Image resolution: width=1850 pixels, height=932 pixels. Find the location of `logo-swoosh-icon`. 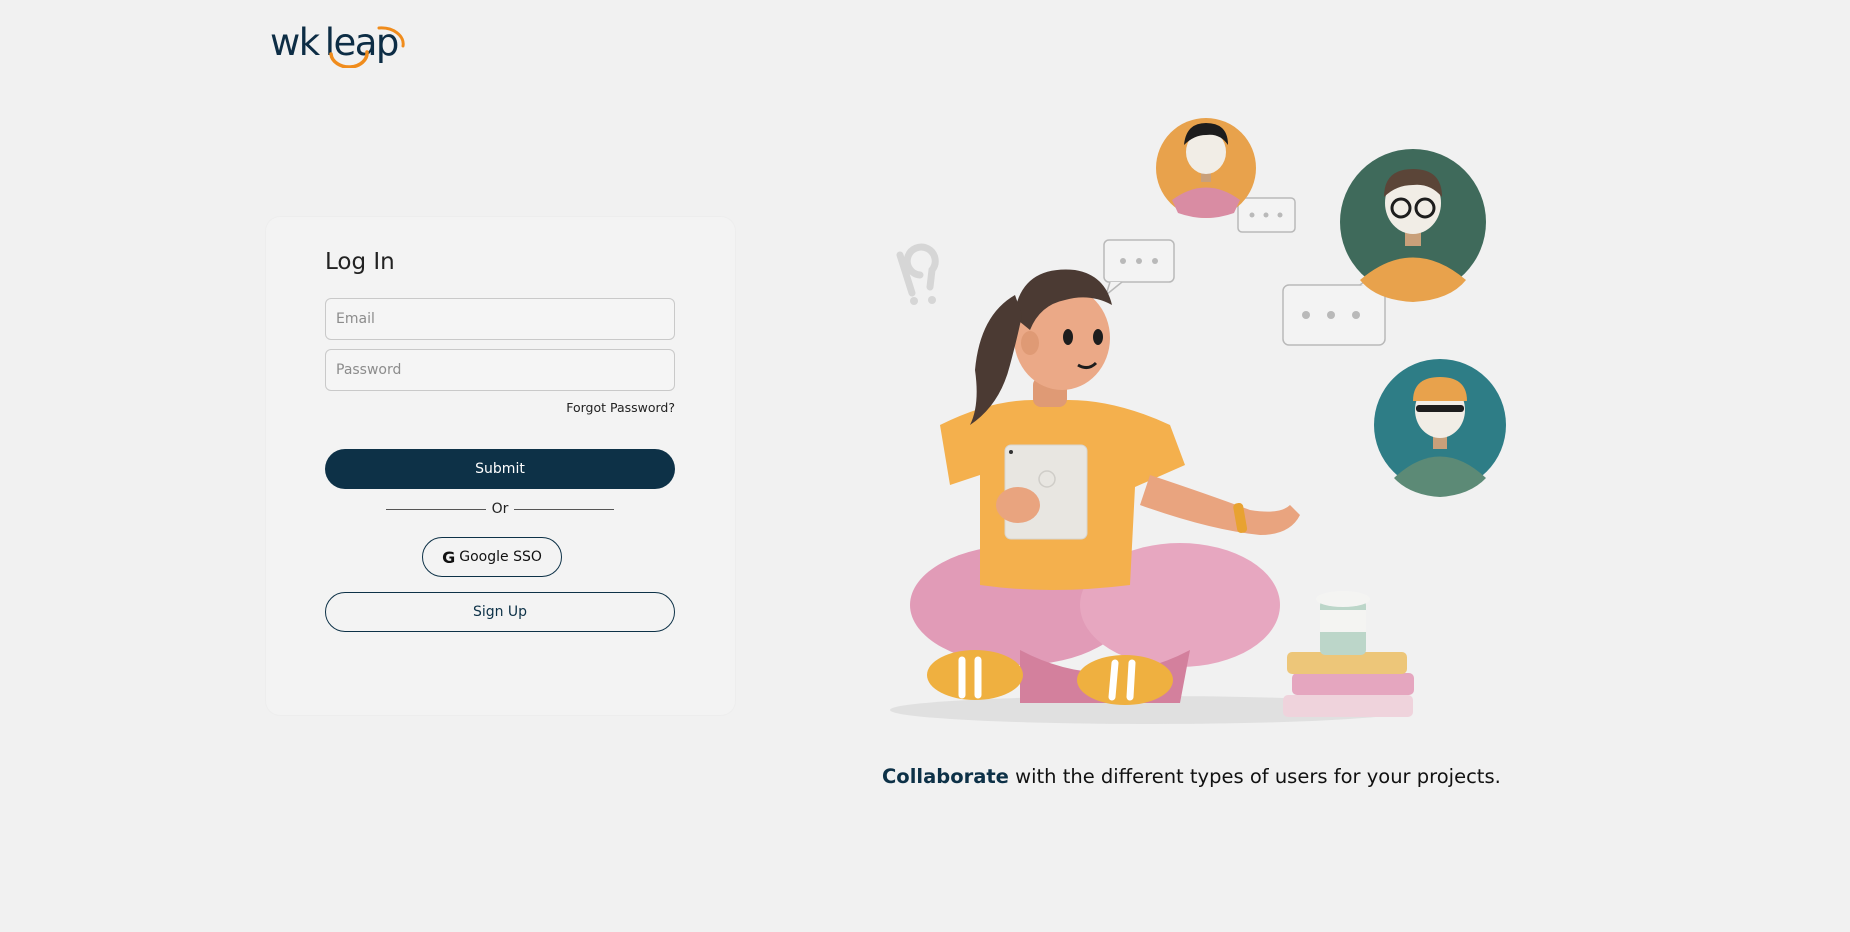

logo-swoosh-icon is located at coordinates (367, 47).